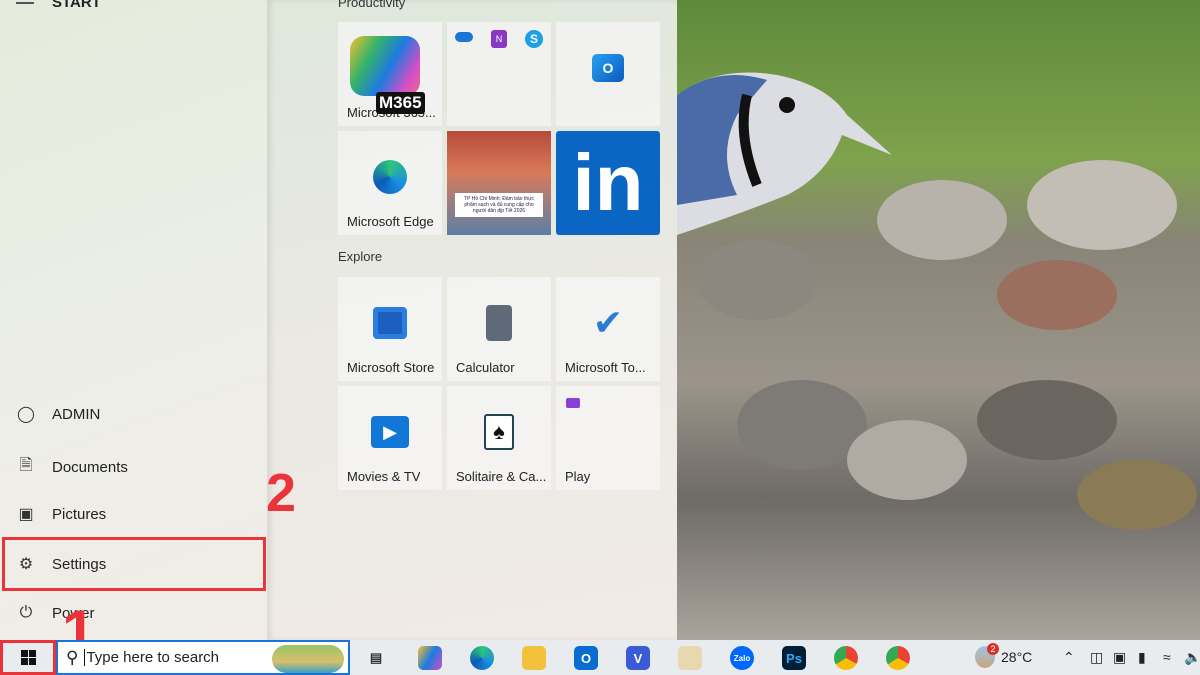 The image size is (1200, 675). Describe the element at coordinates (638, 658) in the screenshot. I see `viva-icon: V` at that location.